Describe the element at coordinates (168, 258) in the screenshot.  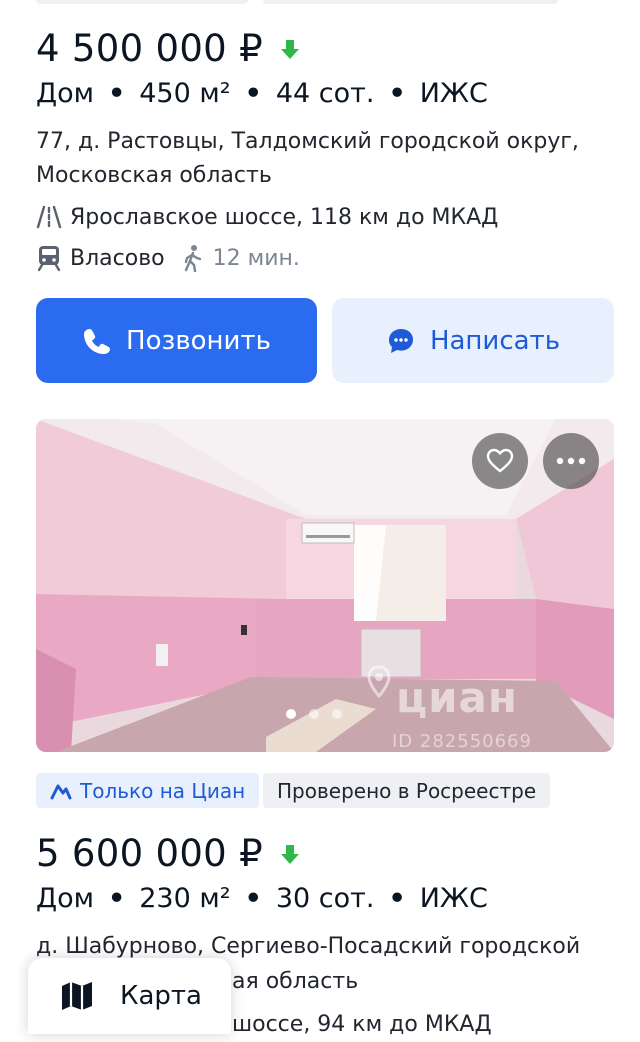
I see `metro-row: Власово 12 мин.` at that location.